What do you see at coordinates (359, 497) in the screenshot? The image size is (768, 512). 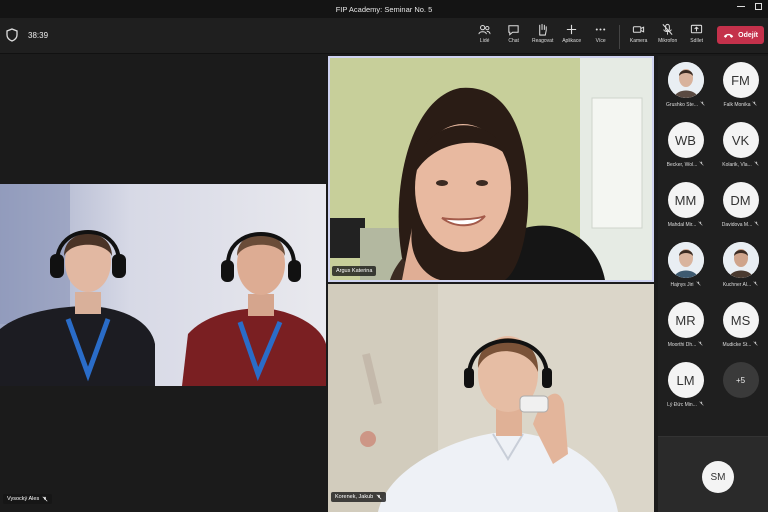 I see `participant-name-tag: Korenek, Jakub` at bounding box center [359, 497].